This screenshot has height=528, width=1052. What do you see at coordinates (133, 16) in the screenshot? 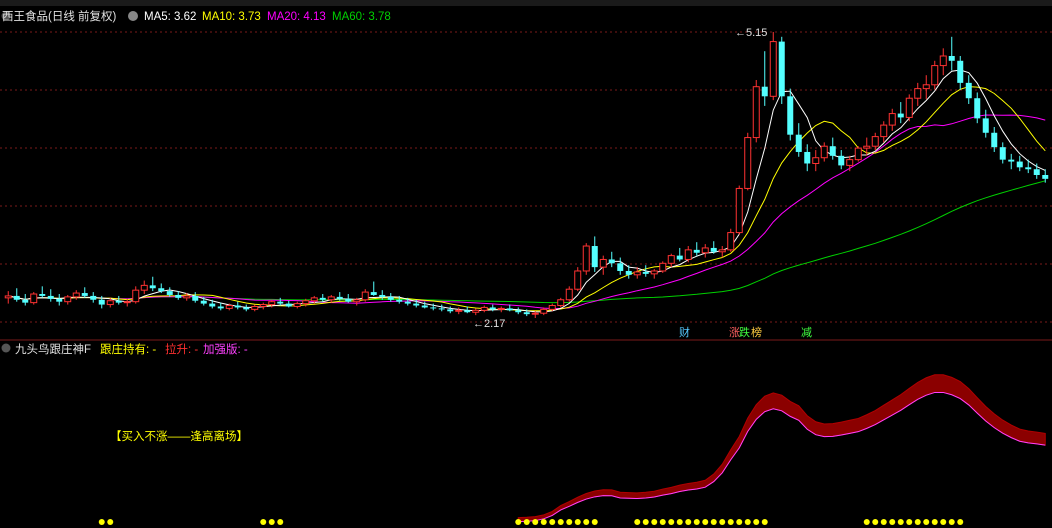
I see `settings-chevron-icon` at bounding box center [133, 16].